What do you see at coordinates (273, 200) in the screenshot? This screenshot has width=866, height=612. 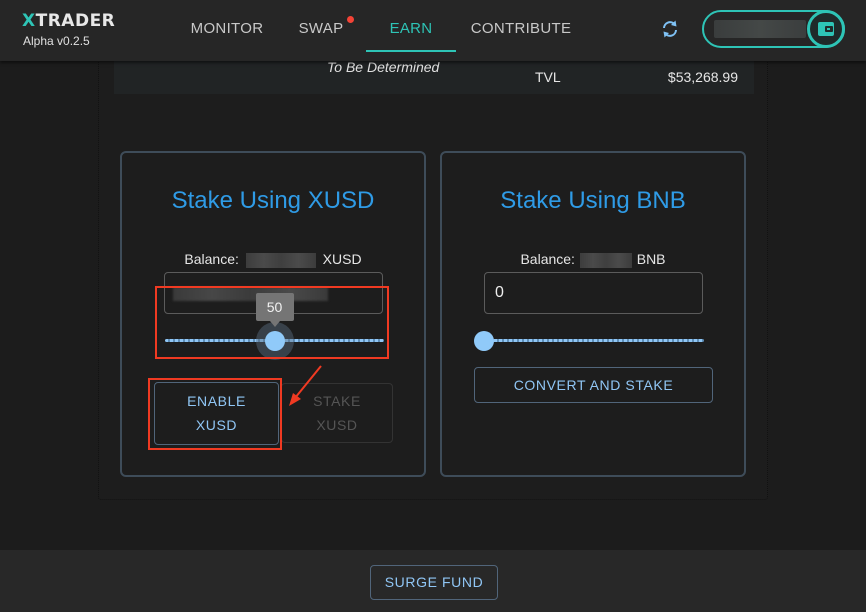 I see `card-title: Stake Using XUSD` at bounding box center [273, 200].